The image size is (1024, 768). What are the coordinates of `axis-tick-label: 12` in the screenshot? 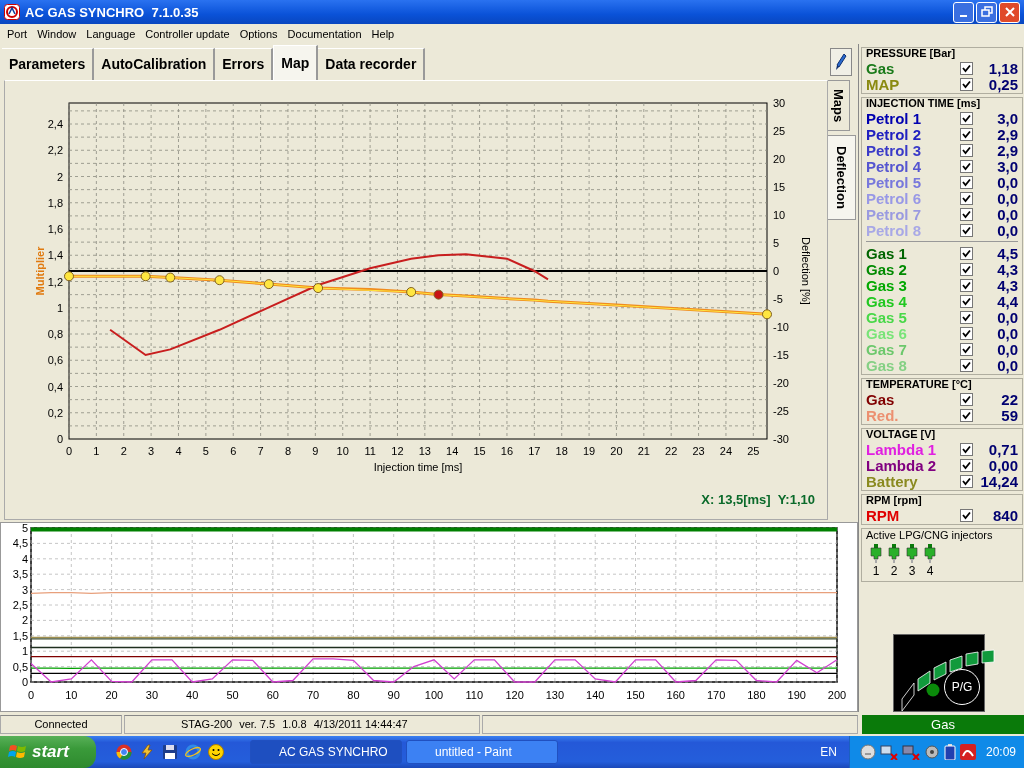 It's located at (397, 450).